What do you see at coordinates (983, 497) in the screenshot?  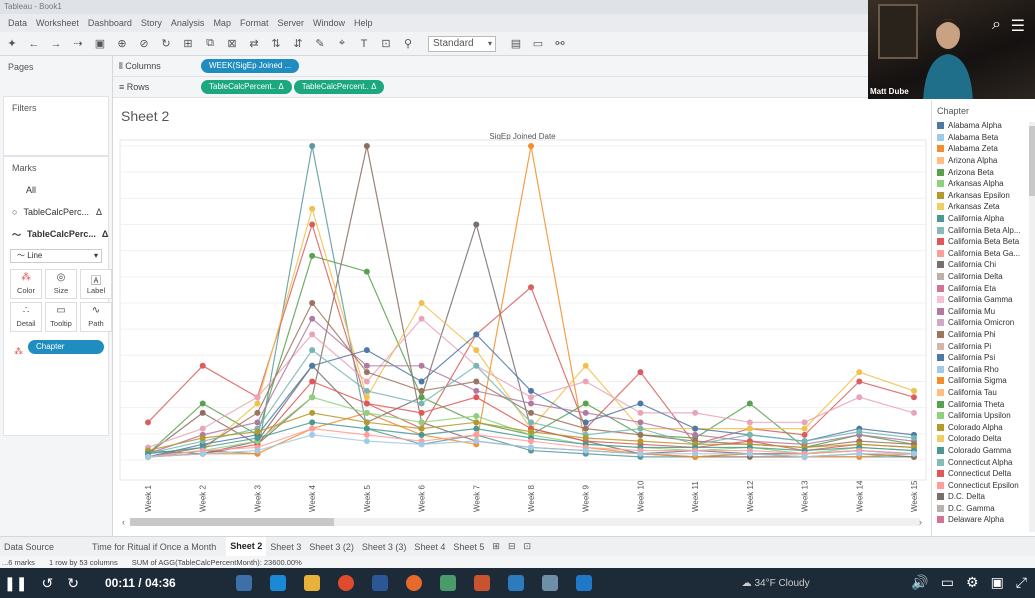 I see `legend-item: D.C. Delta` at bounding box center [983, 497].